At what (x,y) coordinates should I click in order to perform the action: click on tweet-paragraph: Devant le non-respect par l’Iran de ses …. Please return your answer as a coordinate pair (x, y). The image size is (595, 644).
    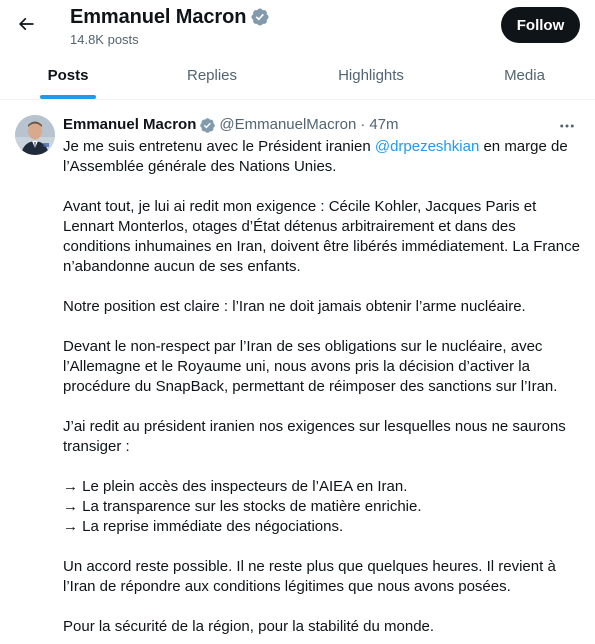
    Looking at the image, I should click on (310, 366).